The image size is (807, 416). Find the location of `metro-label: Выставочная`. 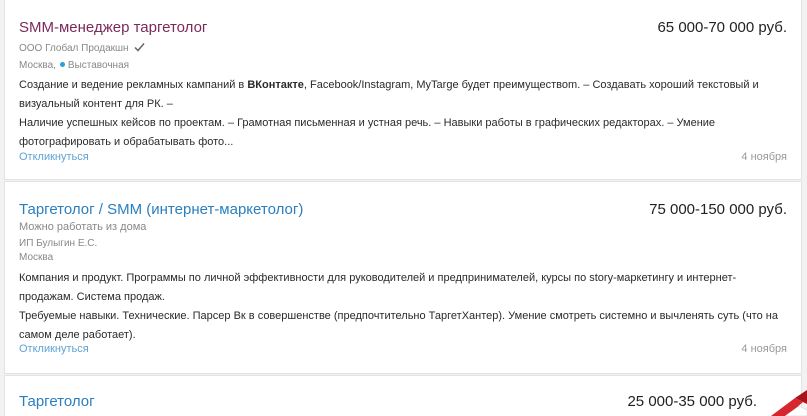

metro-label: Выставочная is located at coordinates (98, 65).